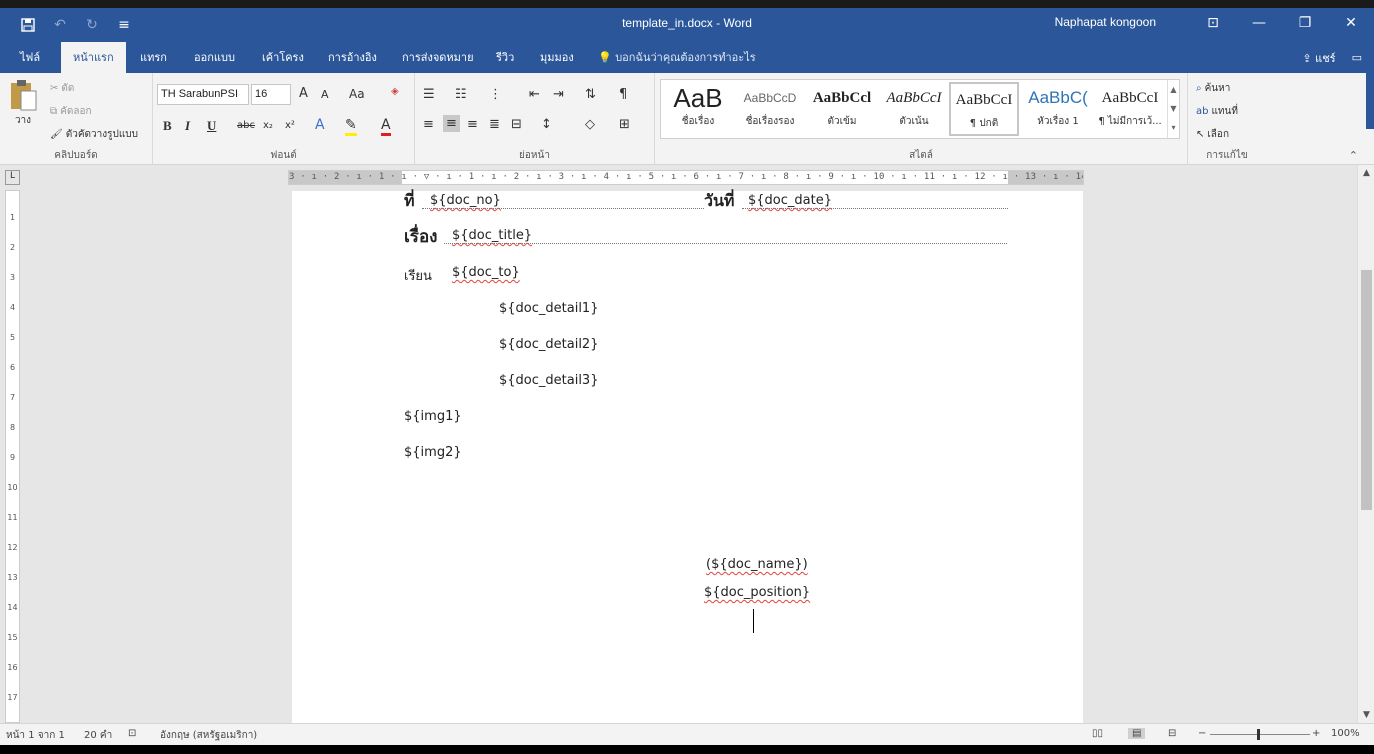 The width and height of the screenshot is (1374, 754). Describe the element at coordinates (35, 735) in the screenshot. I see `page-count: หน้า 1 จาก 1` at that location.